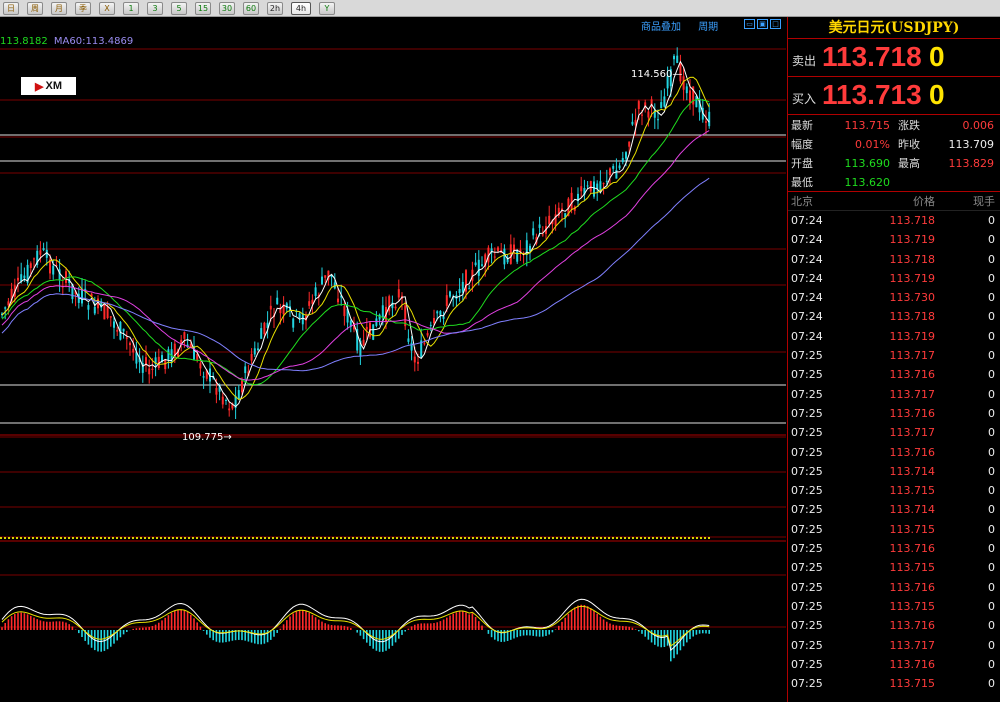  What do you see at coordinates (251, 8) in the screenshot?
I see `period-button: 60` at bounding box center [251, 8].